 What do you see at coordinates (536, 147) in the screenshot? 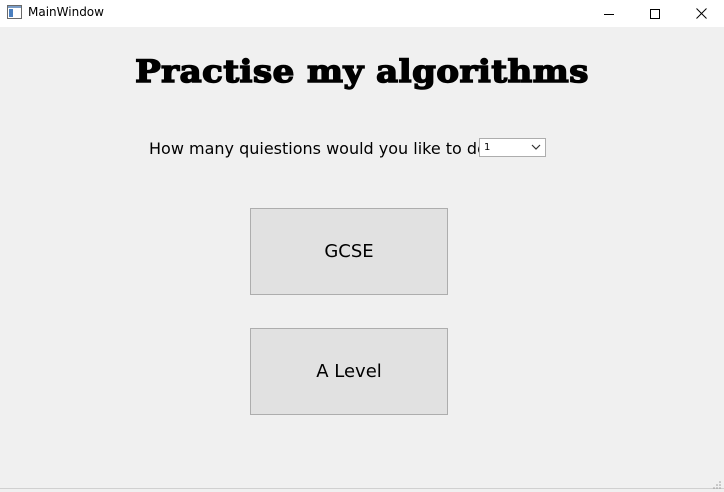
I see `chevron-down-icon` at bounding box center [536, 147].